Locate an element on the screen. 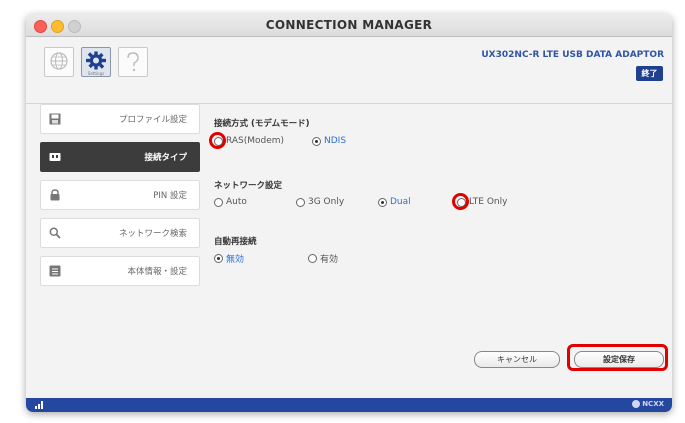 The height and width of the screenshot is (423, 685). connection-mode-title: 接続方式 (モデムモード) is located at coordinates (262, 124).